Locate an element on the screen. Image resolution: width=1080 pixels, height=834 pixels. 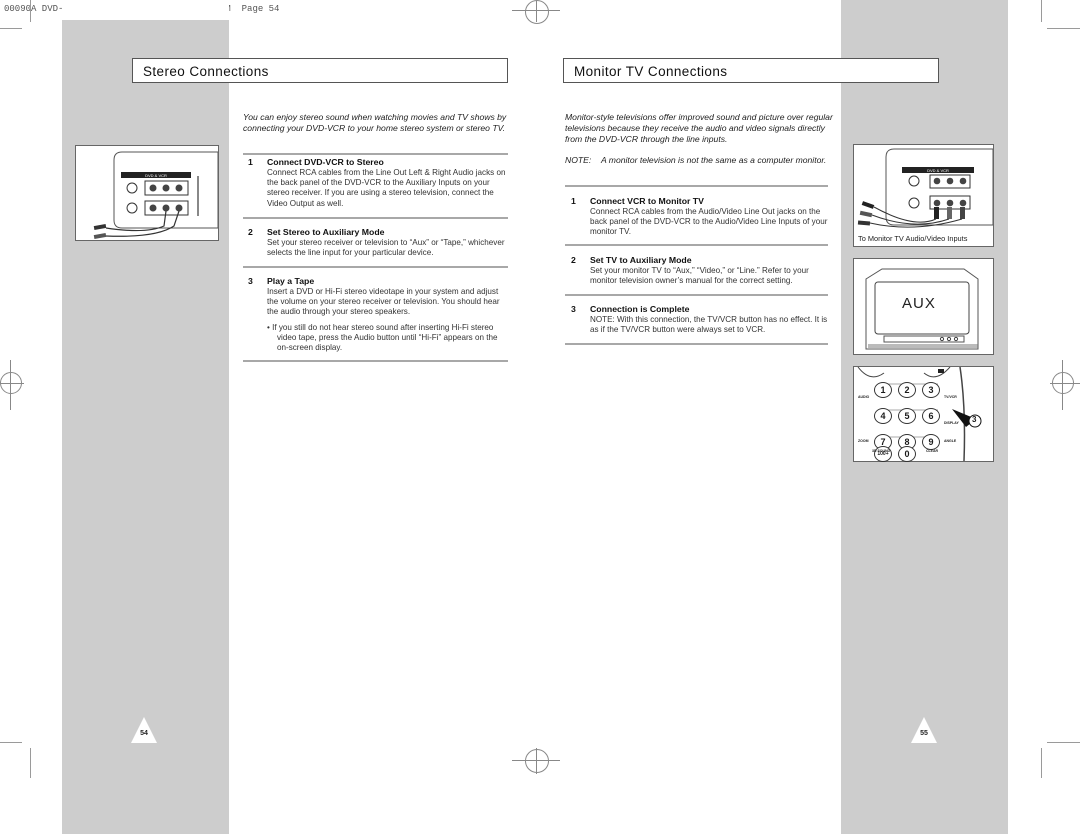
tv-aux-figure: AUX is located at coordinates (923, 306).